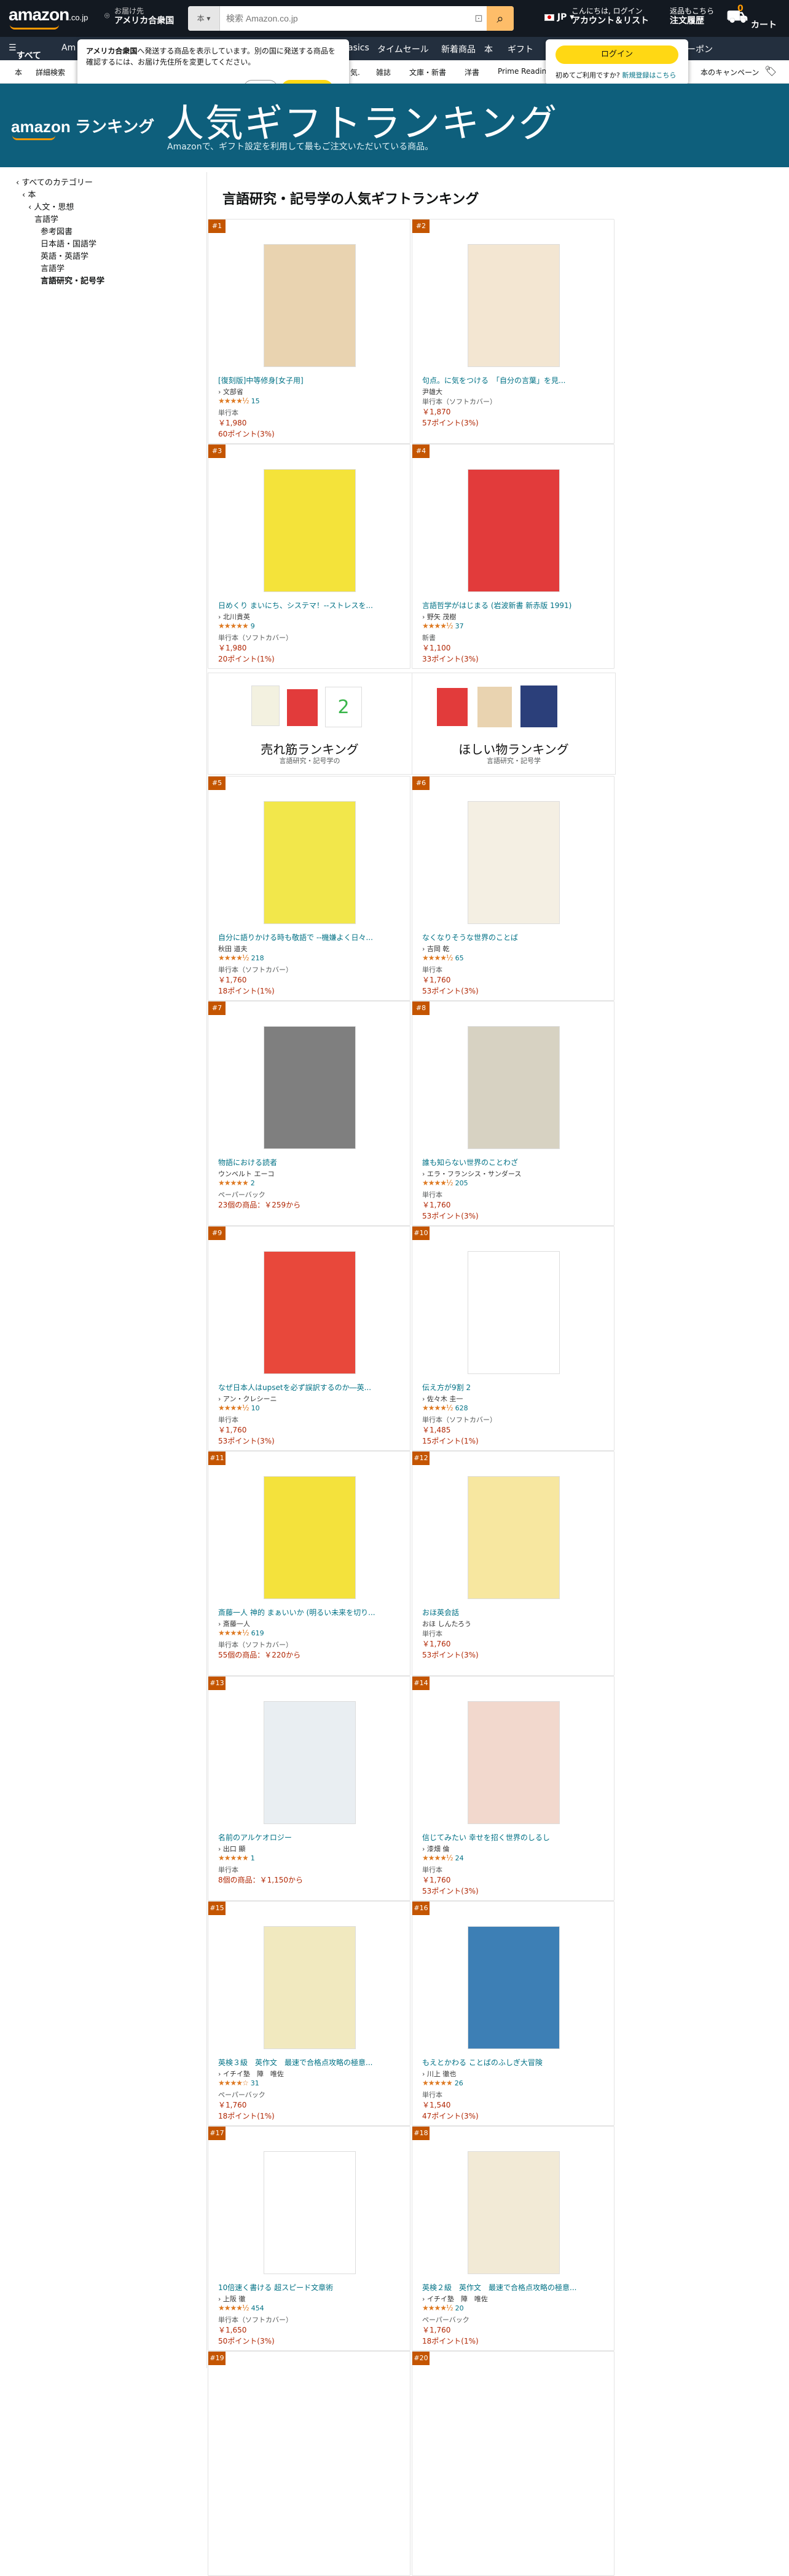  What do you see at coordinates (432, 392) in the screenshot?
I see `product-author: 尹雄大` at bounding box center [432, 392].